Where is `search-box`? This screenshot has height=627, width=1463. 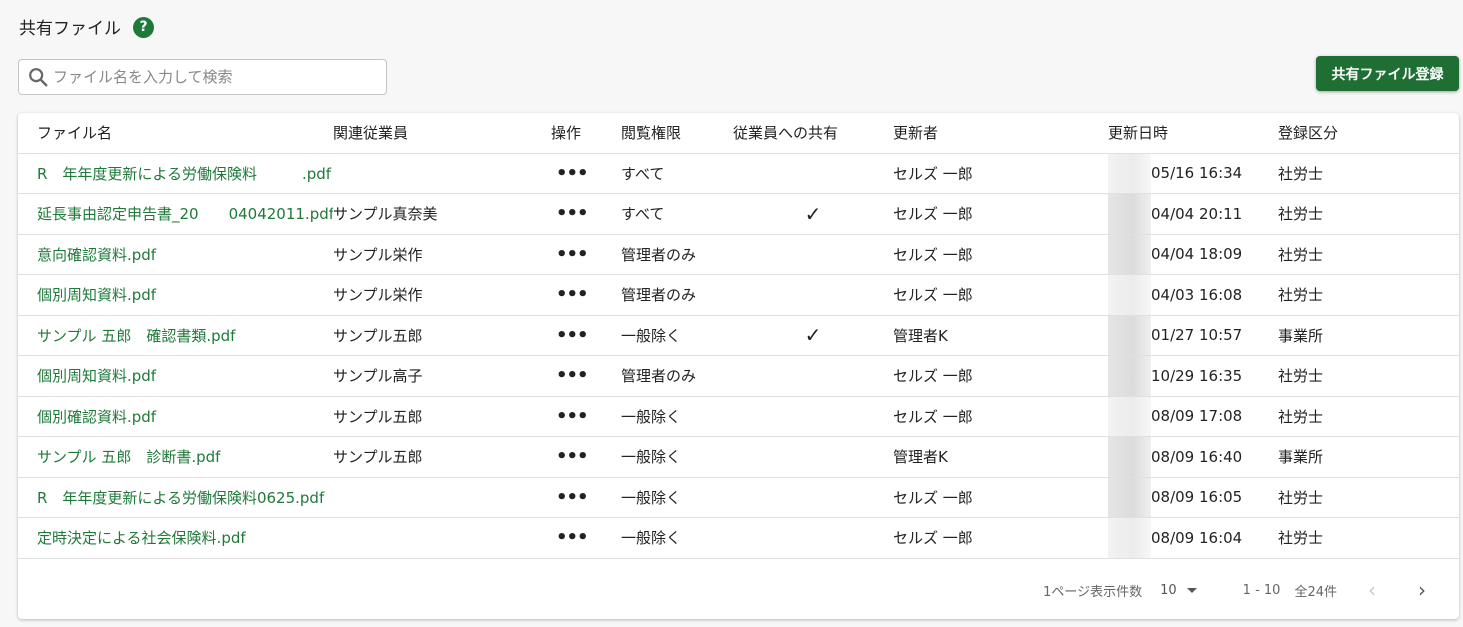 search-box is located at coordinates (202, 77).